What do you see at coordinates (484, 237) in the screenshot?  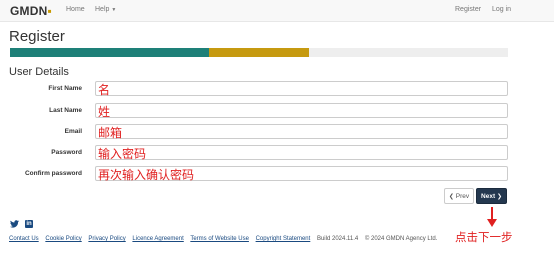 I see `next-step-annotation: 点击下一步` at bounding box center [484, 237].